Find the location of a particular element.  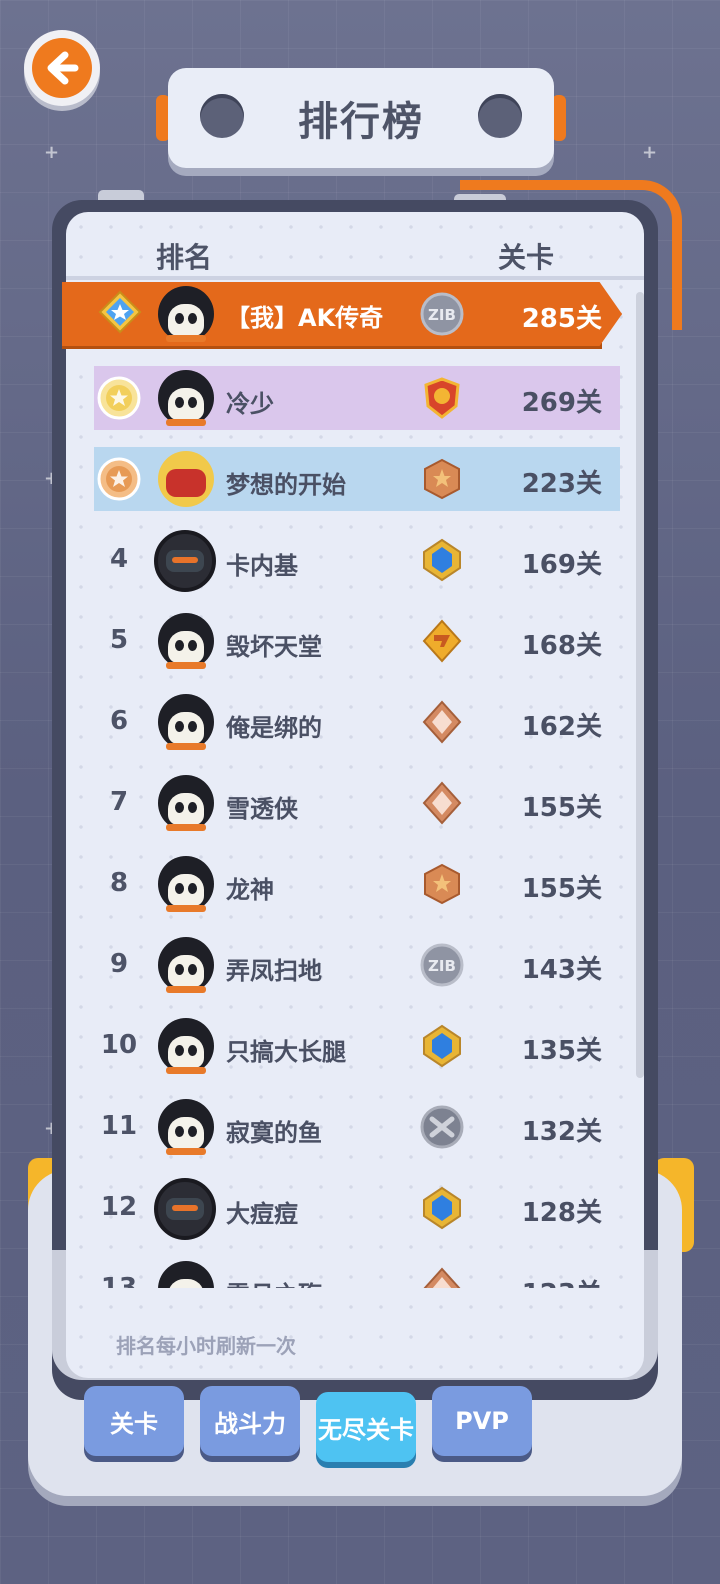

list-fade is located at coordinates (355, 1292).